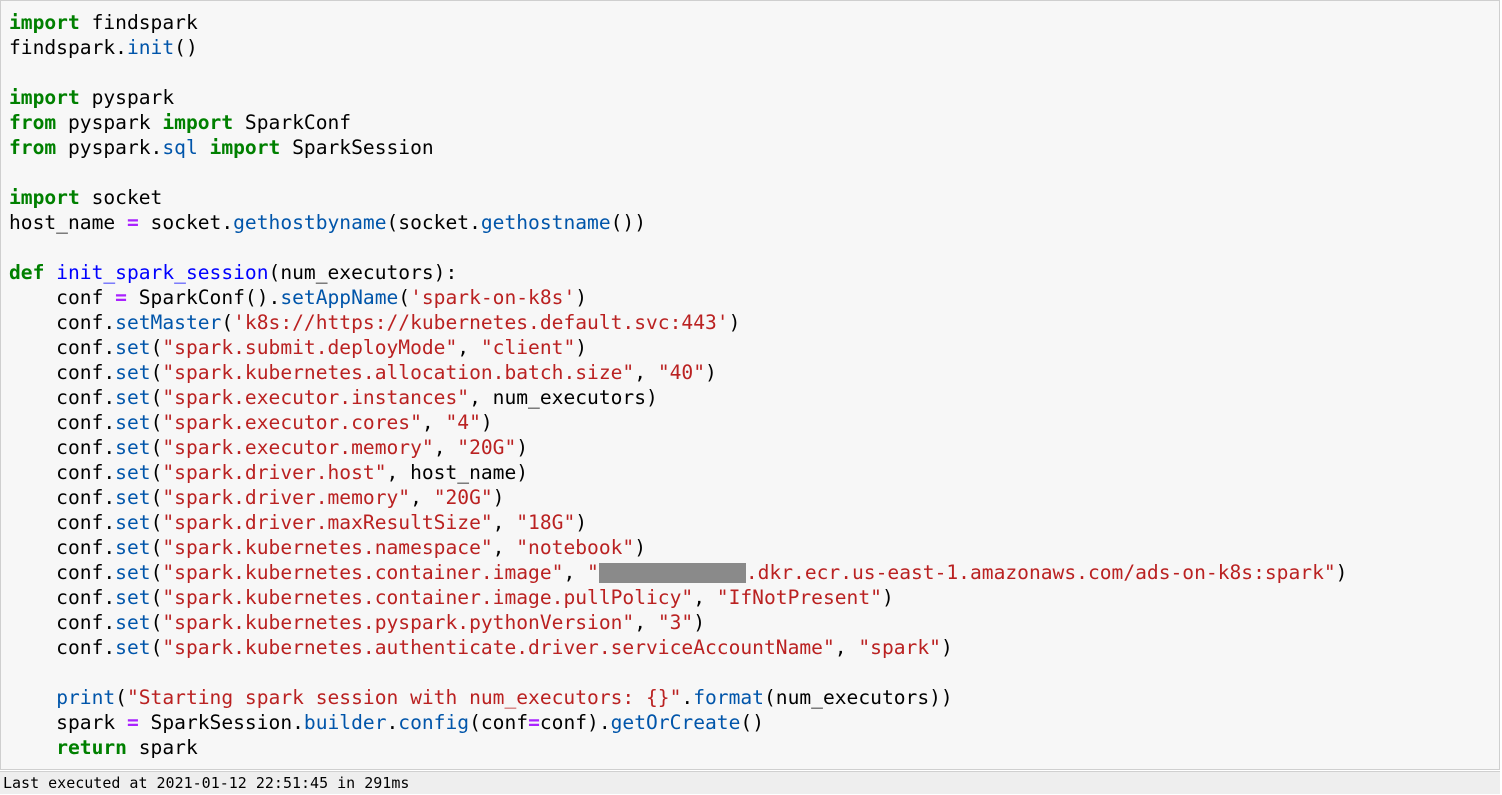 The width and height of the screenshot is (1502, 795). What do you see at coordinates (86, 697) in the screenshot?
I see `code-token: print` at bounding box center [86, 697].